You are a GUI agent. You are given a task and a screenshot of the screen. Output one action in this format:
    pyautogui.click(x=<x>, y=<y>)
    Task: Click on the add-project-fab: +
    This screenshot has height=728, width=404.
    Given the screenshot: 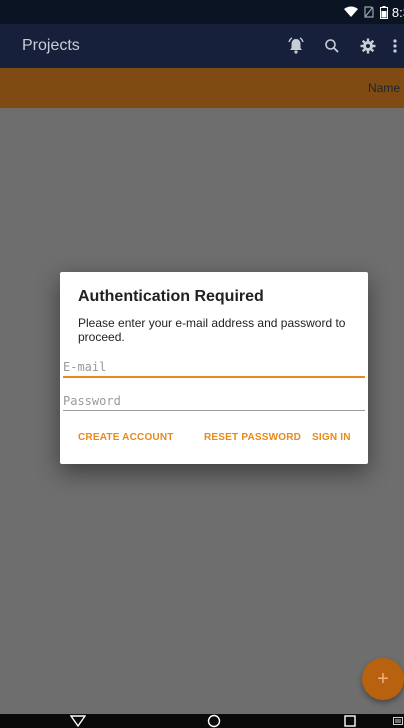 What is the action you would take?
    pyautogui.click(x=383, y=679)
    